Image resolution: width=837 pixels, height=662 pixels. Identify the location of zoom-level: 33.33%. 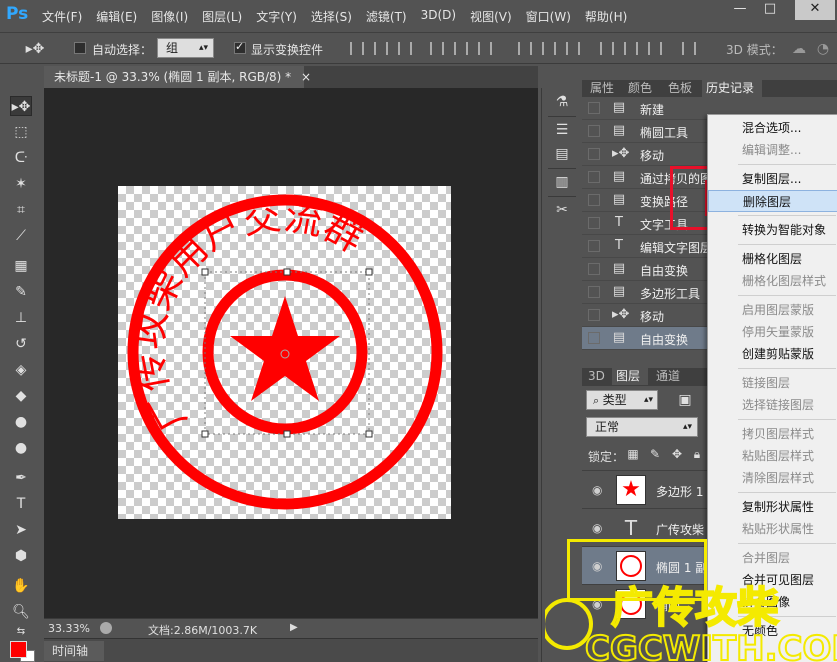
(69, 628).